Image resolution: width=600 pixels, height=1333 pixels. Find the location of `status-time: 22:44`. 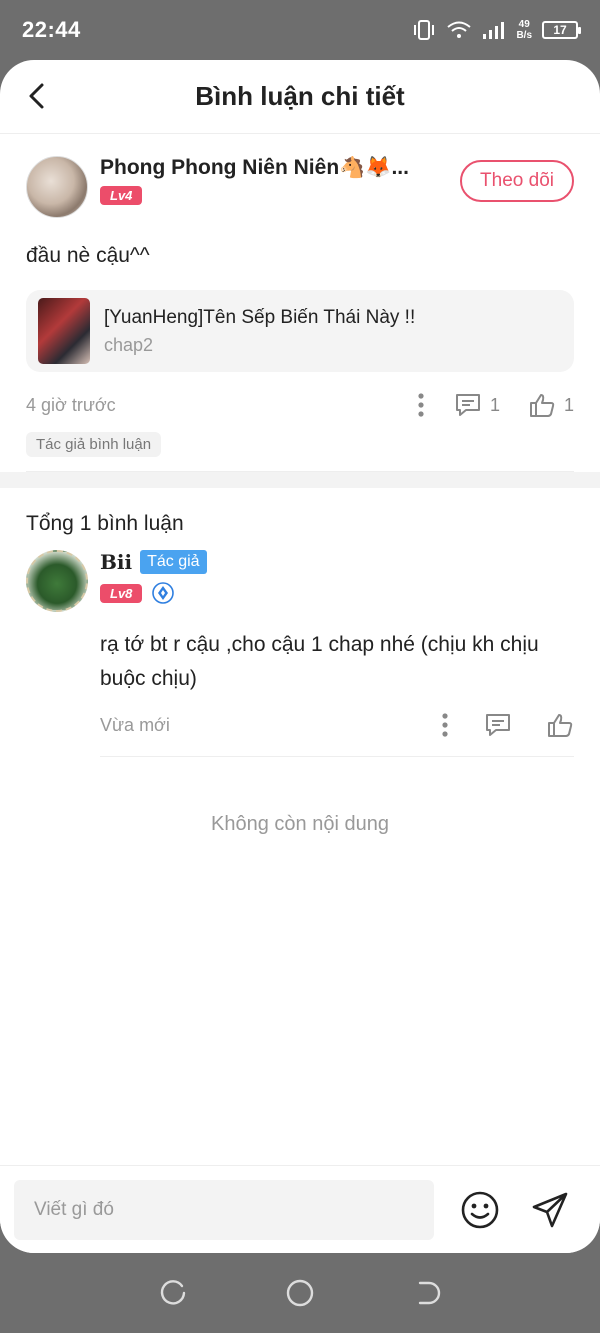

status-time: 22:44 is located at coordinates (51, 29).